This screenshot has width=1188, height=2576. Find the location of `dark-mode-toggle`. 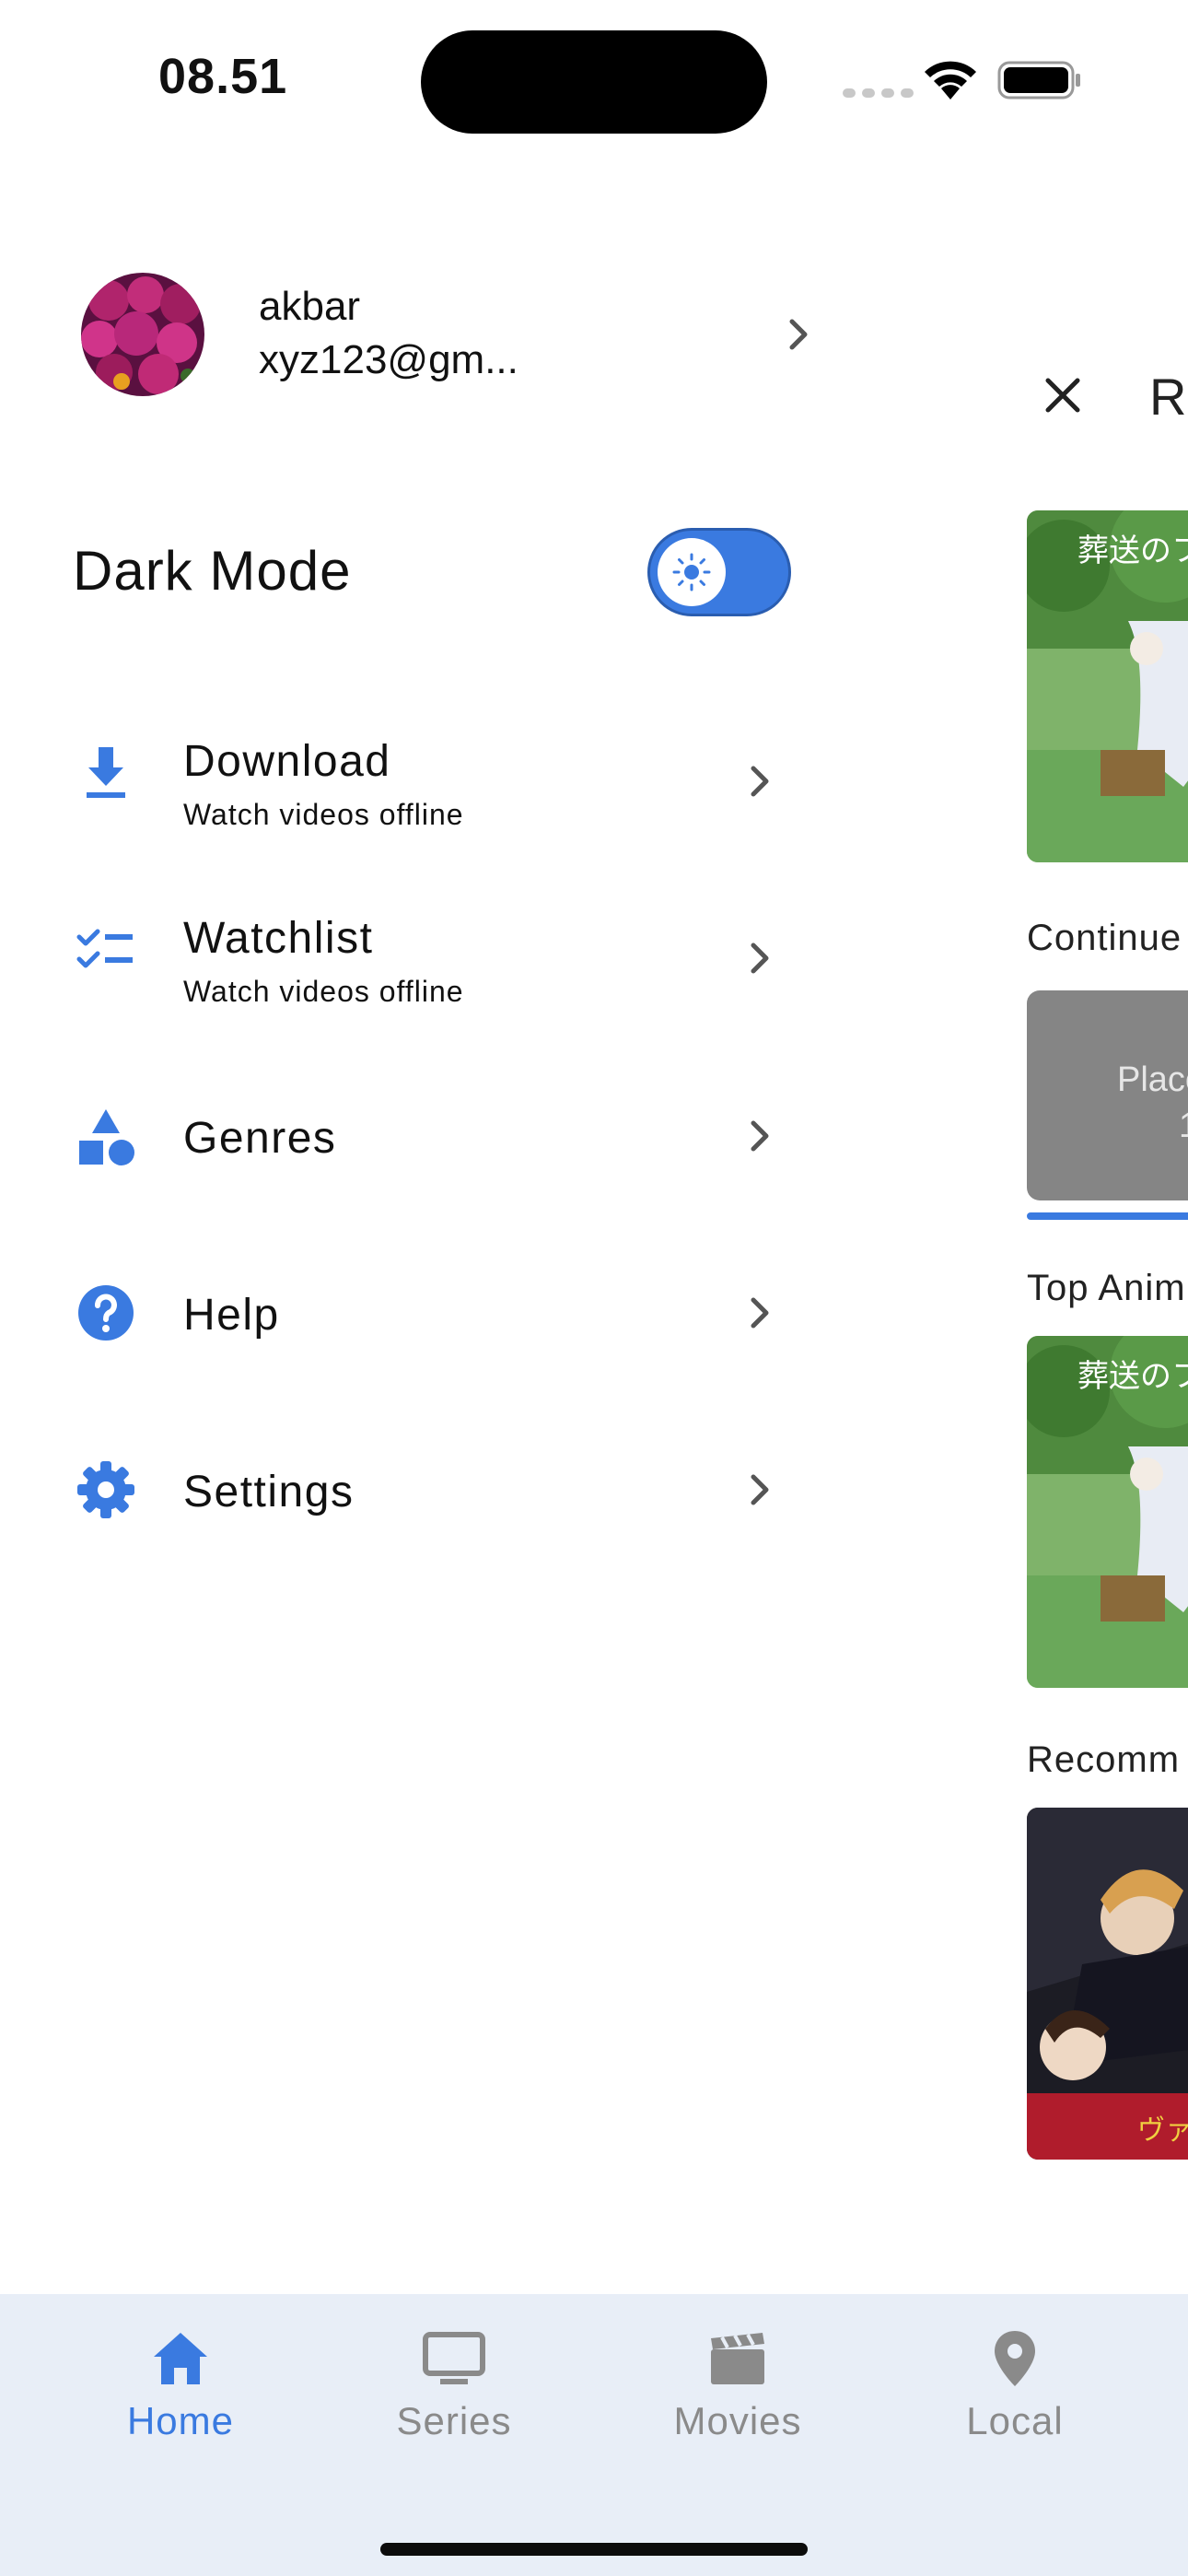

dark-mode-toggle is located at coordinates (719, 572).